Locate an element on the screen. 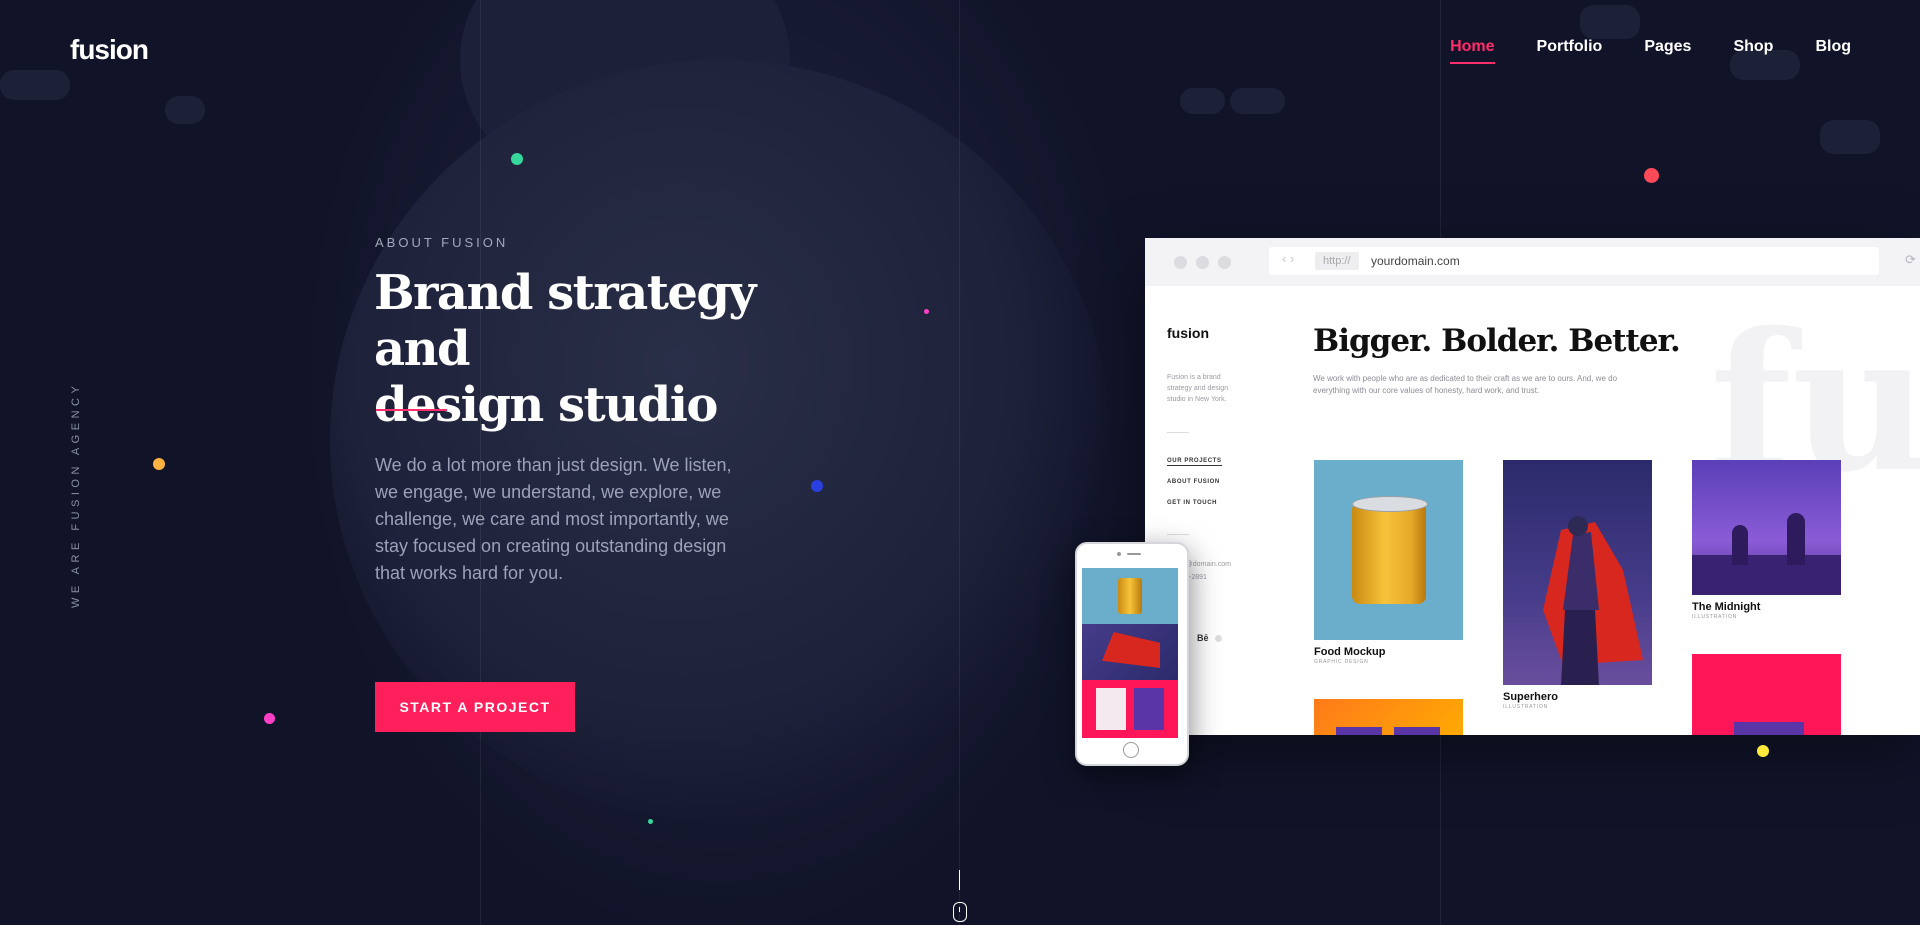 This screenshot has height=925, width=1920. grid-line is located at coordinates (959, 462).